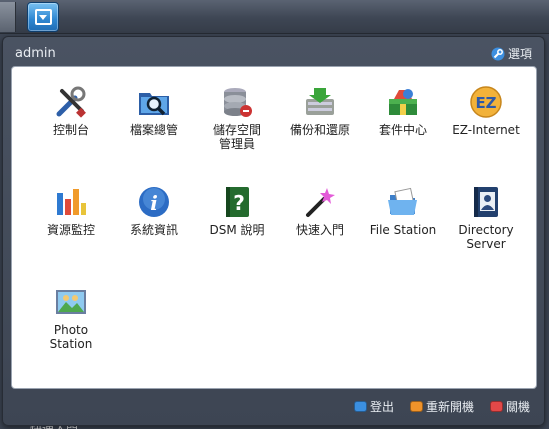 This screenshot has height=429, width=549. I want to click on app-file-browser: 檔案總管, so click(154, 111).